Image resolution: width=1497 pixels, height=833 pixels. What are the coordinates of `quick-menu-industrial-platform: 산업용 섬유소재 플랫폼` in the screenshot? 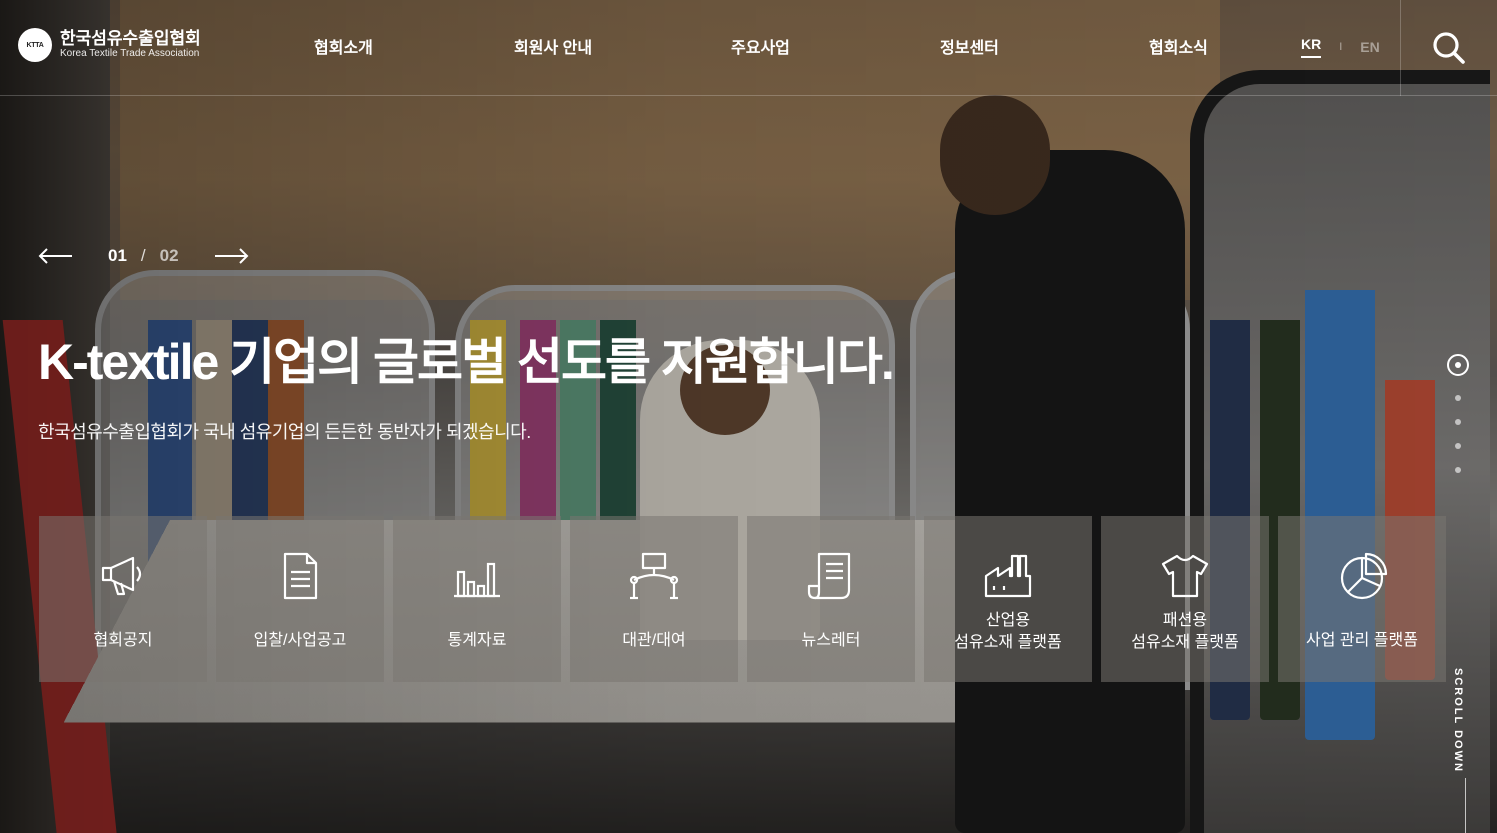 It's located at (1008, 599).